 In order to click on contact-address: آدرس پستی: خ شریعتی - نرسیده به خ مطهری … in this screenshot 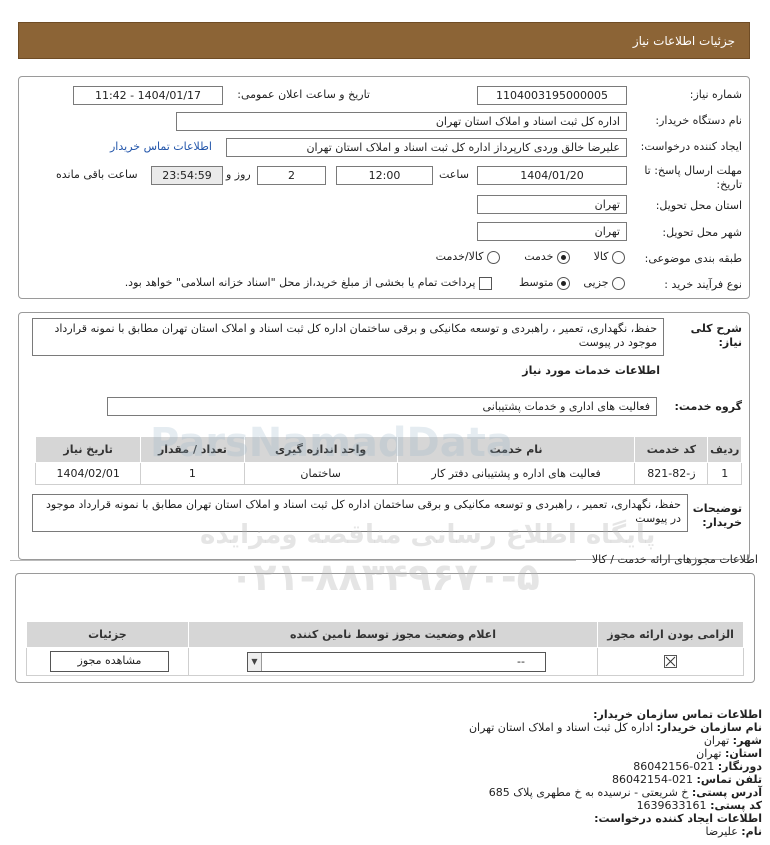, I will do `click(625, 792)`.